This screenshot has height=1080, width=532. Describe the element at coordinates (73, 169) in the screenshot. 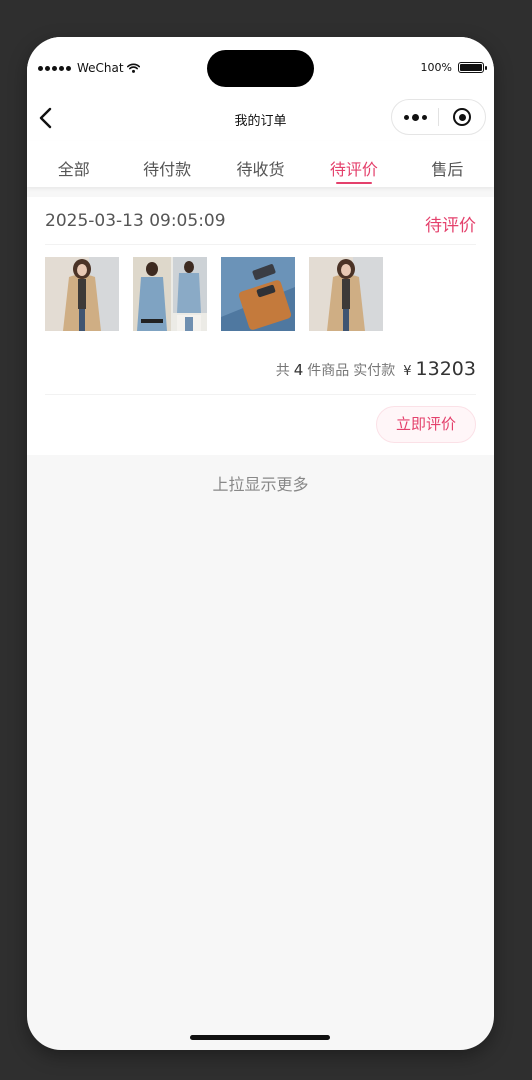

I see `tab-label: 全部` at that location.